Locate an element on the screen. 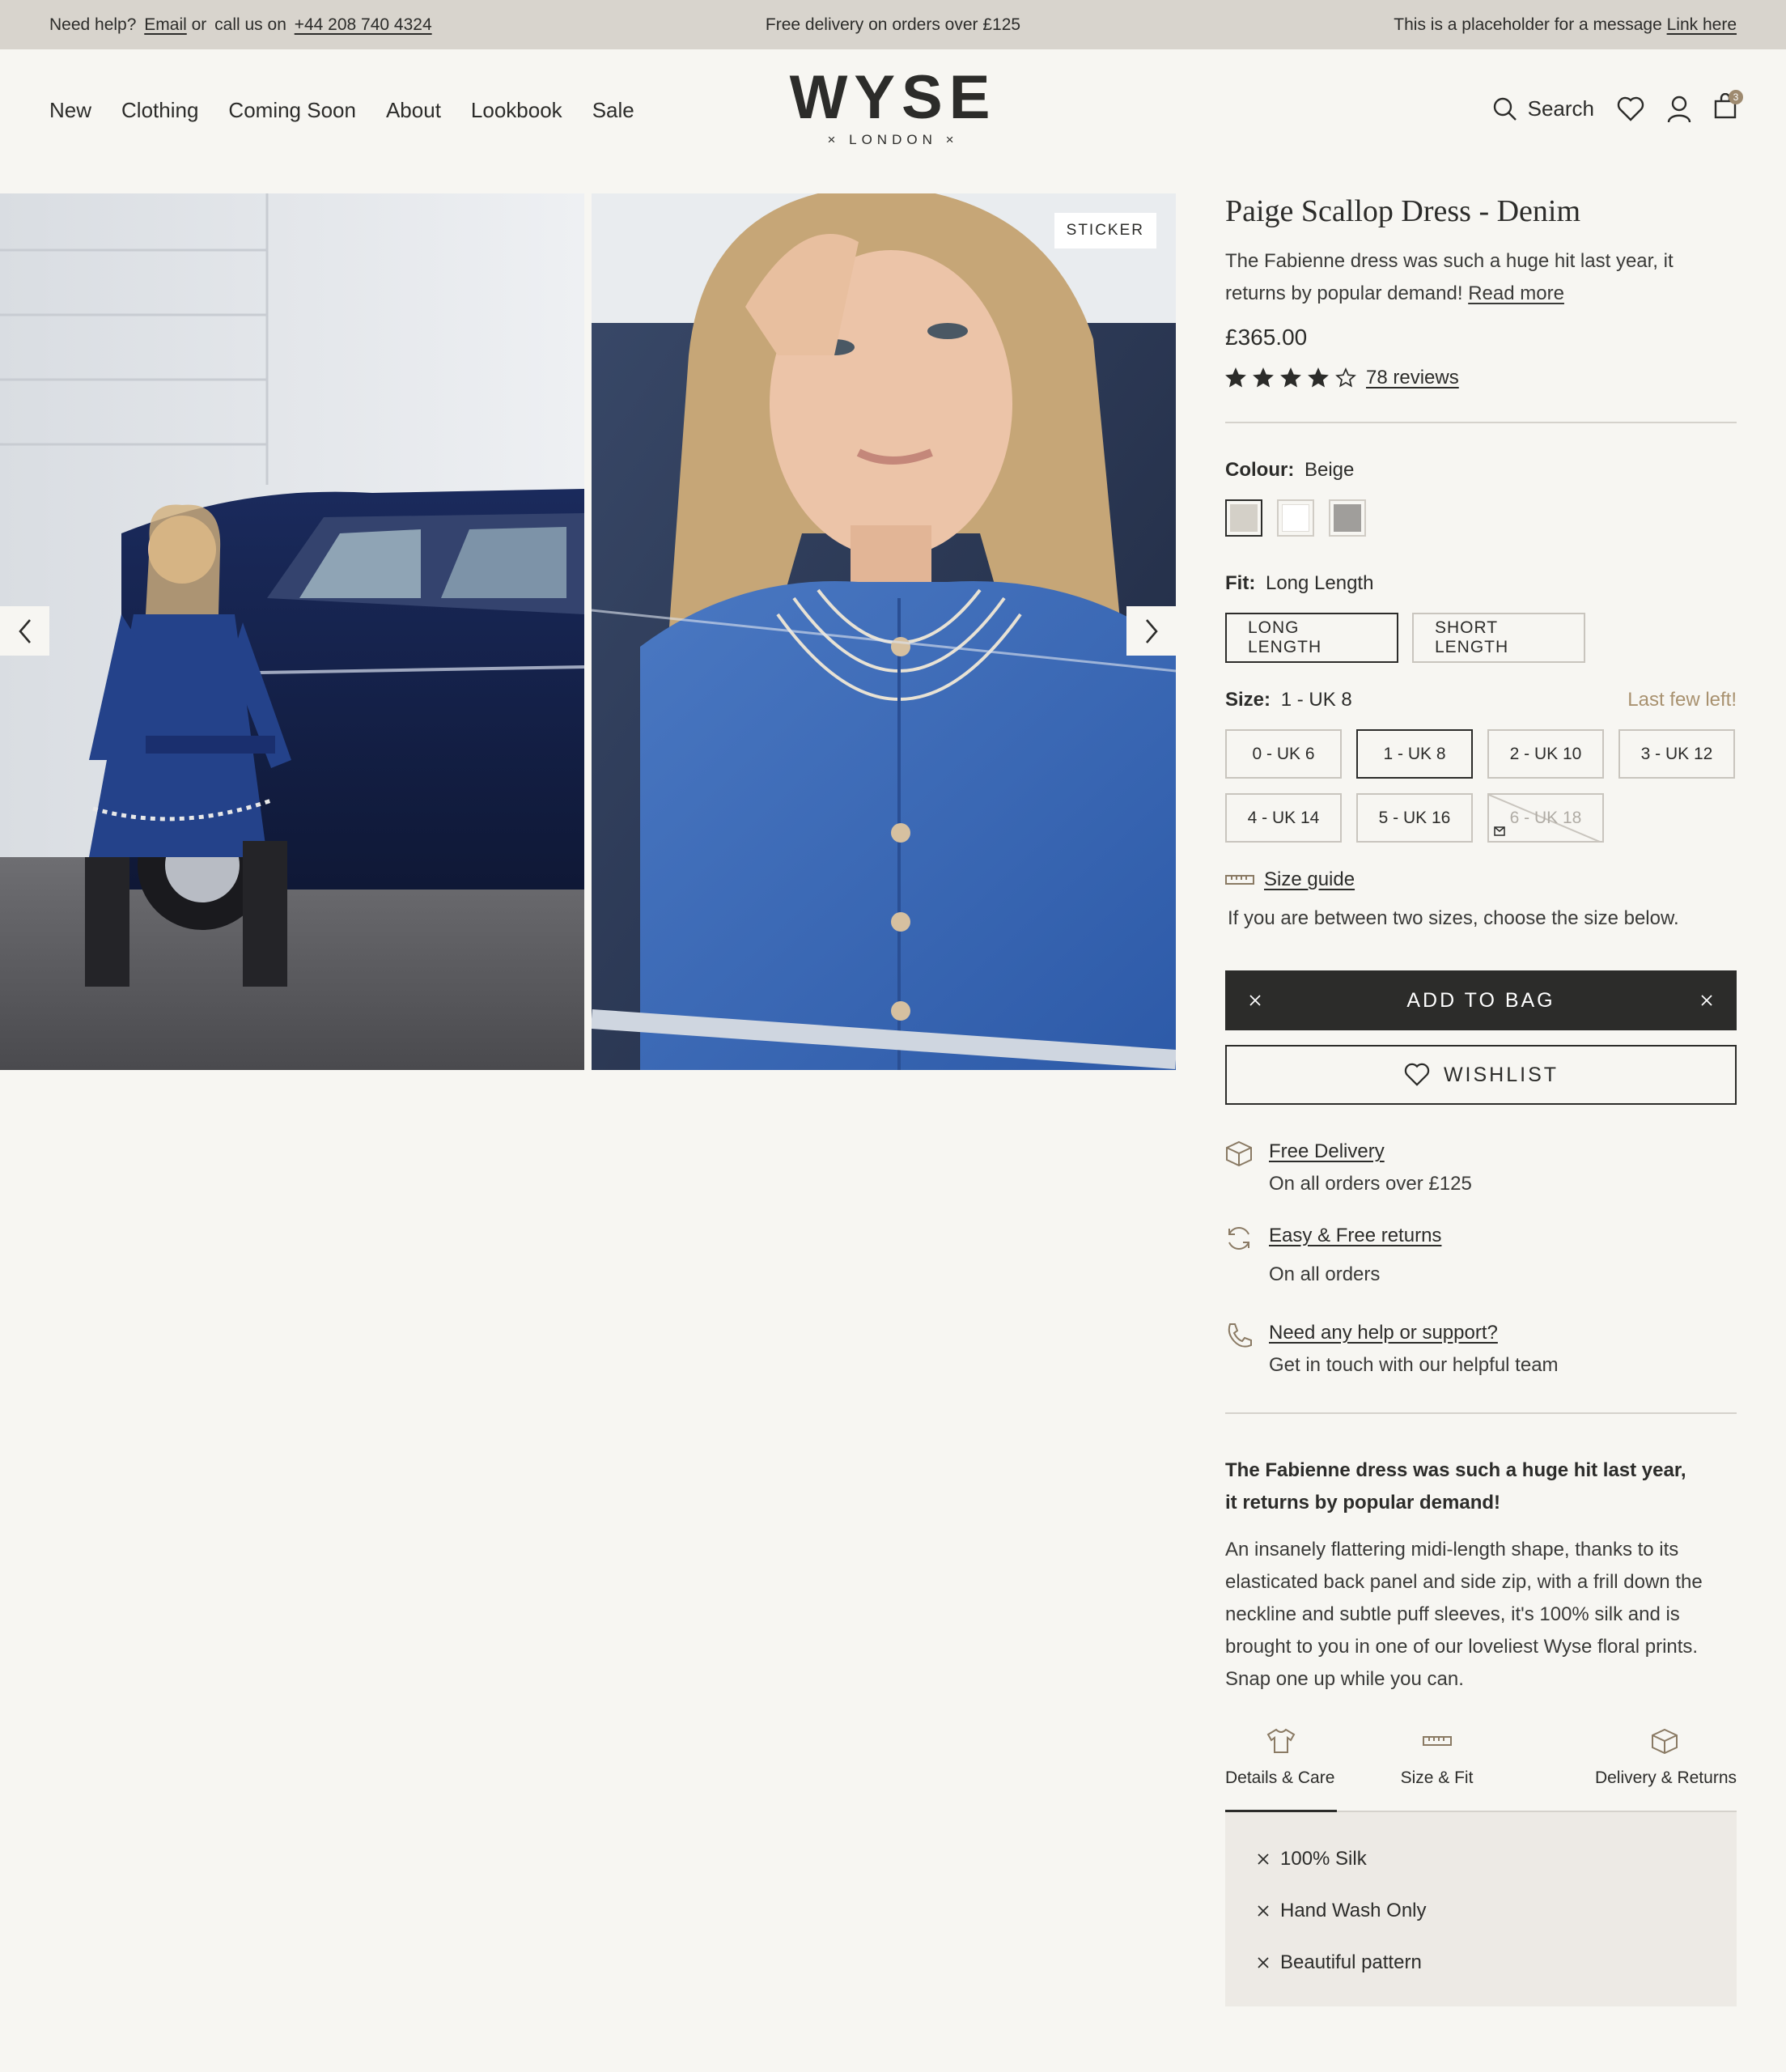 The image size is (1786, 2072). size-option-uk14: 4 - UK 14 is located at coordinates (1283, 818).